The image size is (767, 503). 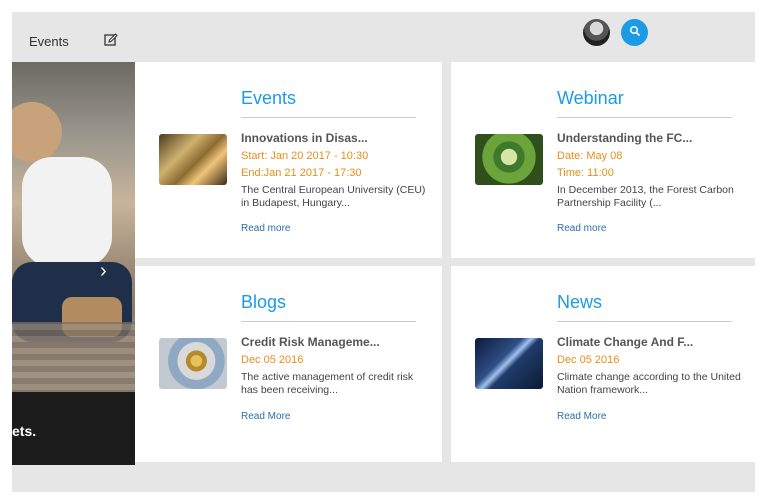 What do you see at coordinates (580, 302) in the screenshot?
I see `card-title: News` at bounding box center [580, 302].